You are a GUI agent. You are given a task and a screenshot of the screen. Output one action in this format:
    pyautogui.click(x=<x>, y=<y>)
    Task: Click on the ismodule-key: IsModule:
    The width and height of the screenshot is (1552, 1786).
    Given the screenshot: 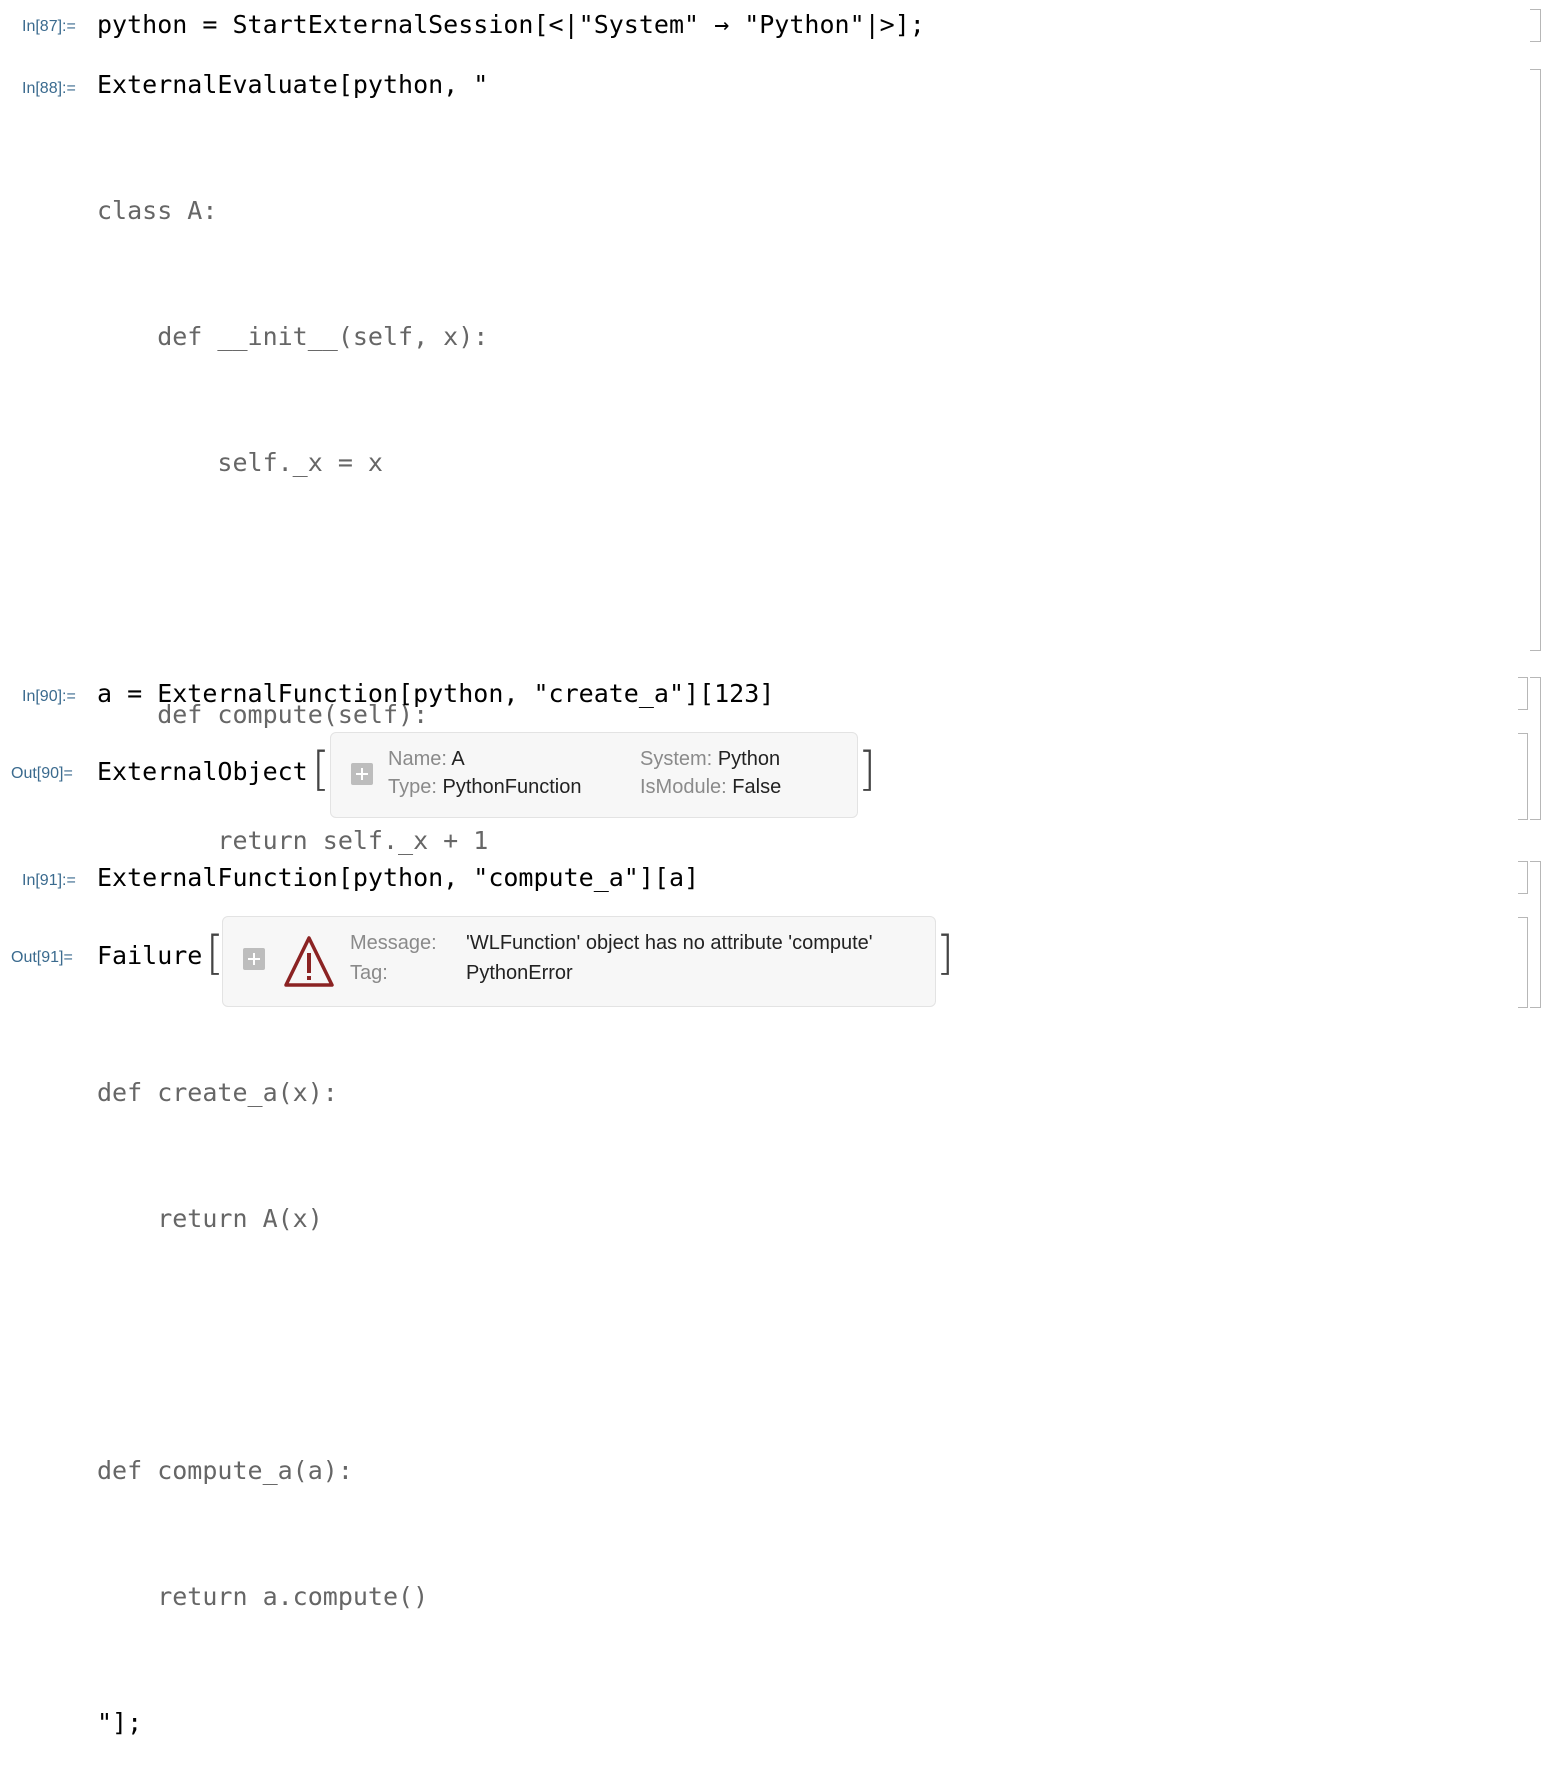 What is the action you would take?
    pyautogui.click(x=683, y=787)
    